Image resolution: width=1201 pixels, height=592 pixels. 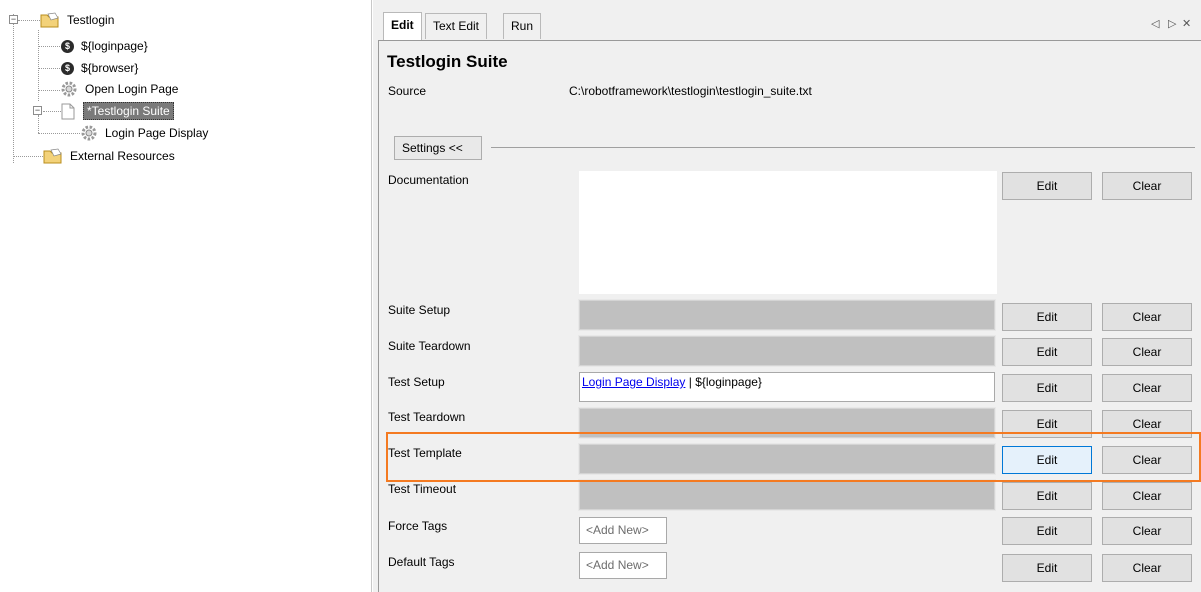 I want to click on test-setup-edit-button: Edit, so click(x=1047, y=388).